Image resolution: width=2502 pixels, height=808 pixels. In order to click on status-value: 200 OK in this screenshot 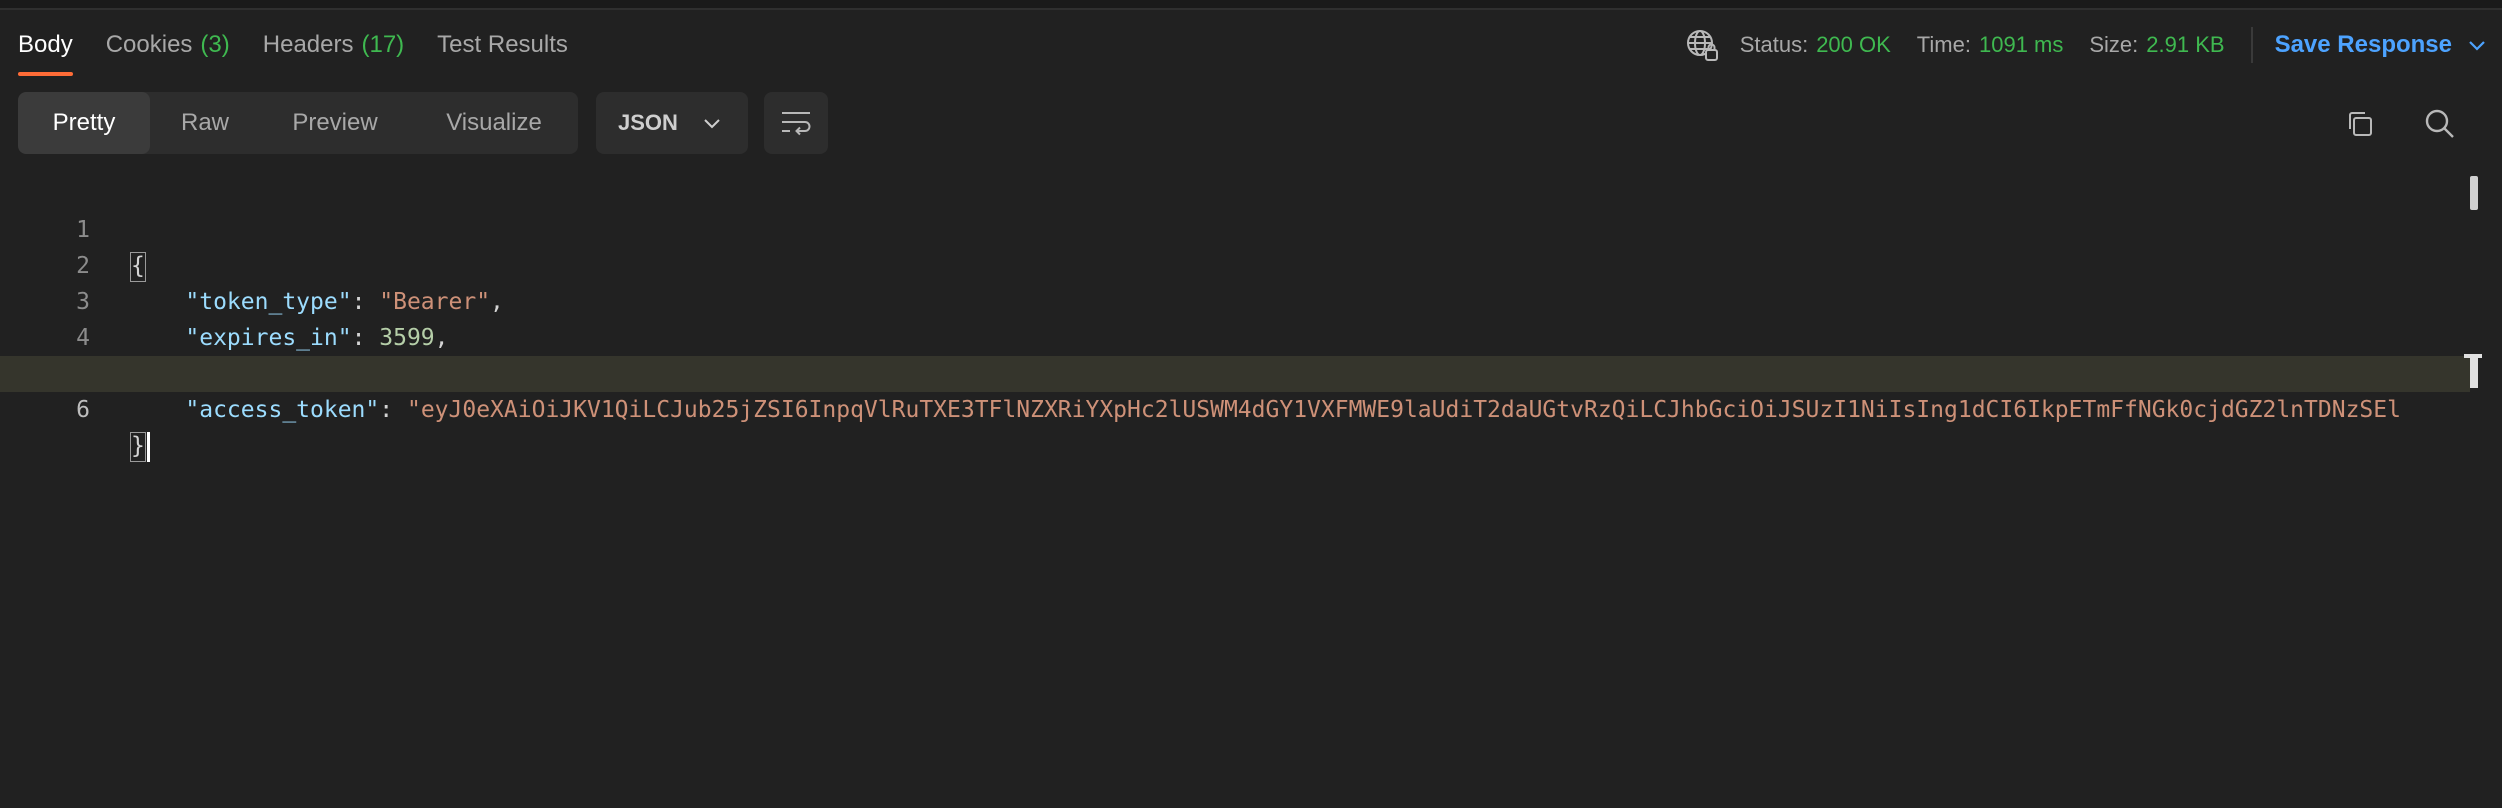, I will do `click(1853, 44)`.